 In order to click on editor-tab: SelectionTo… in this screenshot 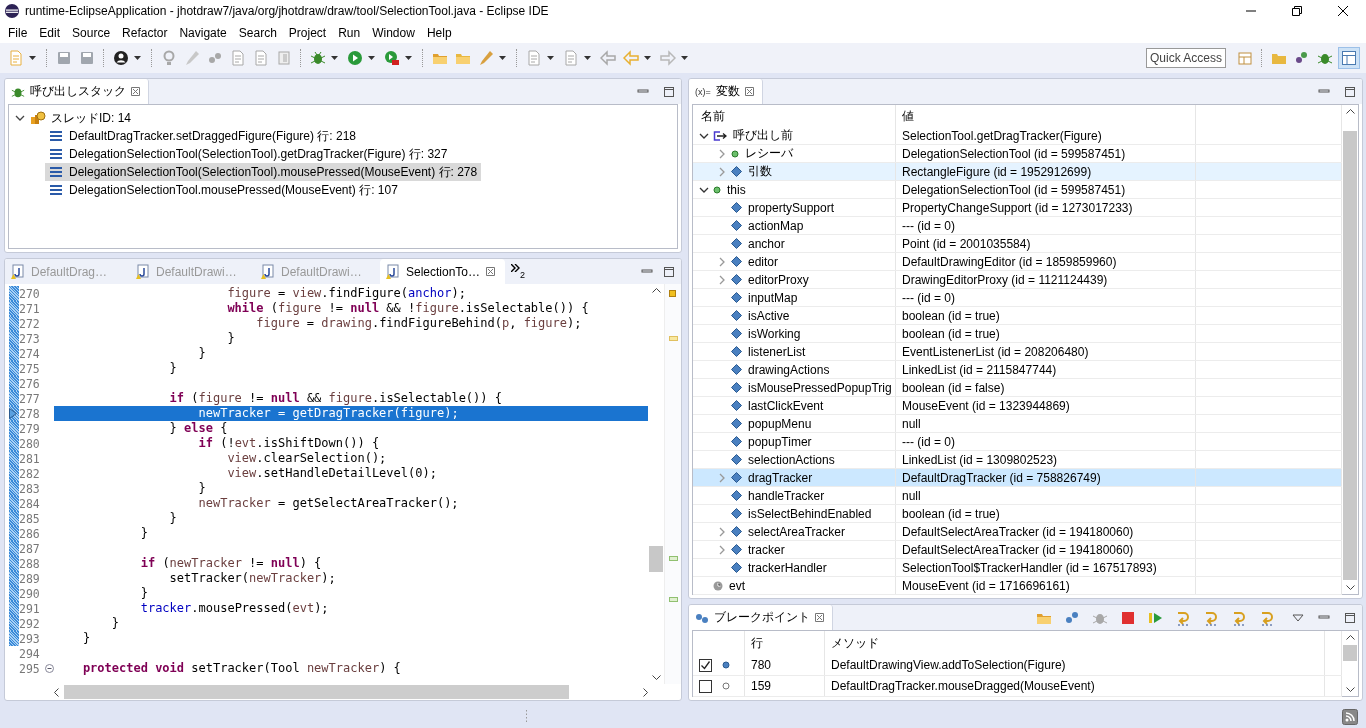, I will do `click(442, 271)`.